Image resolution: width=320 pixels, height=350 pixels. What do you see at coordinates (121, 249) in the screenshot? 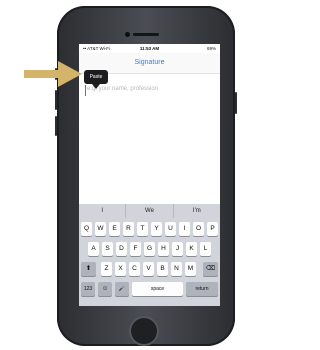
I see `key-d: D` at bounding box center [121, 249].